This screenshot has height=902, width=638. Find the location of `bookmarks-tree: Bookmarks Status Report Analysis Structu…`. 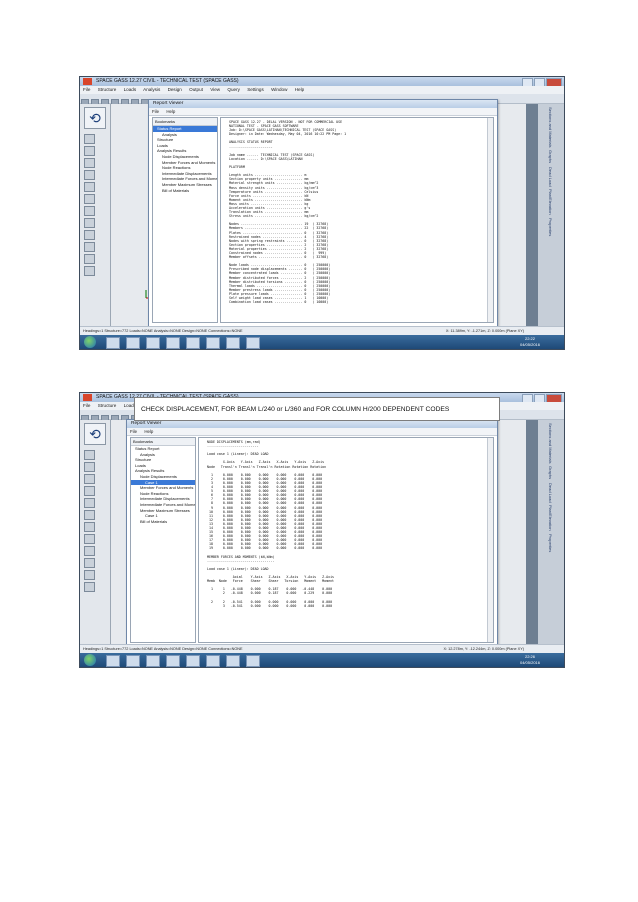

bookmarks-tree: Bookmarks Status Report Analysis Structu… is located at coordinates (185, 220).